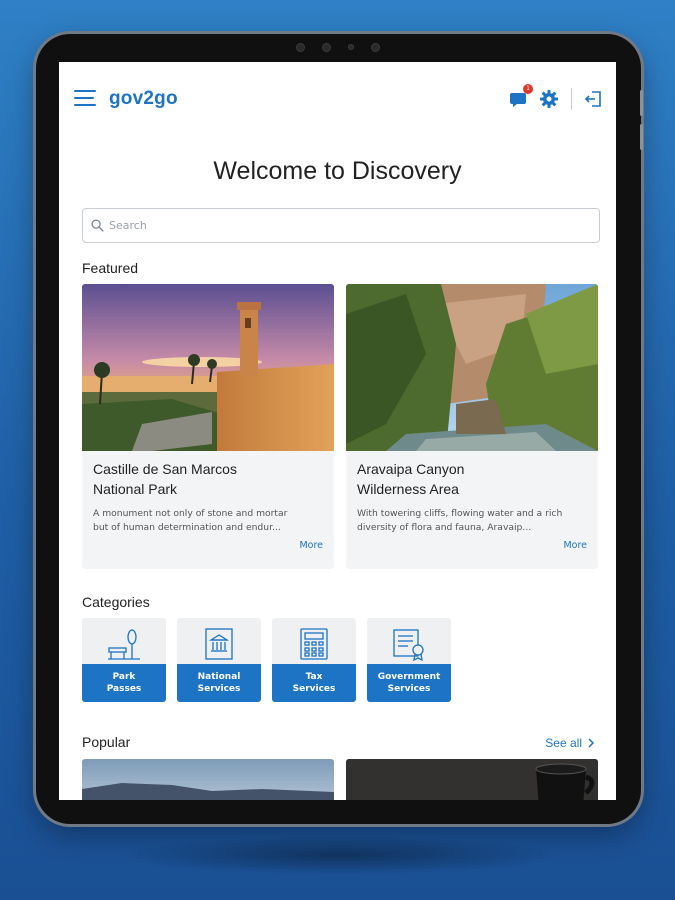 This screenshot has width=675, height=900. What do you see at coordinates (351, 47) in the screenshot?
I see `sensor-dot` at bounding box center [351, 47].